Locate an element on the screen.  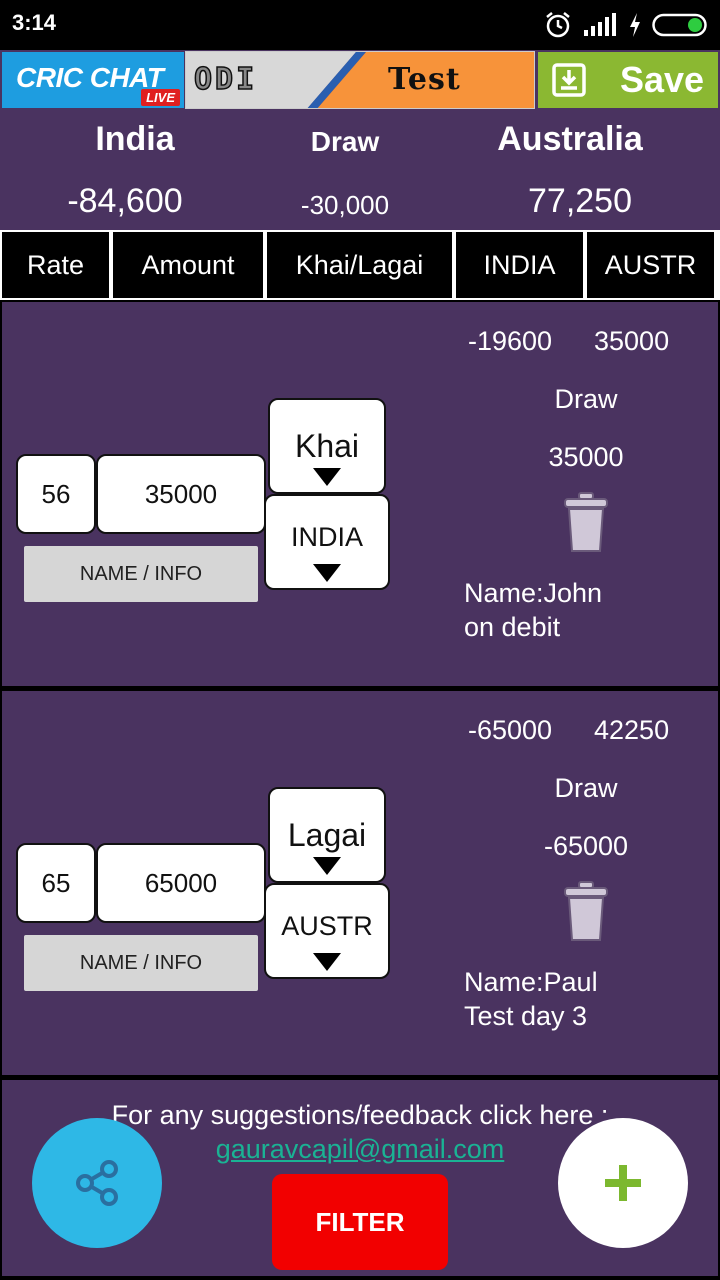
team2-total: 77,250 is located at coordinates (580, 201).